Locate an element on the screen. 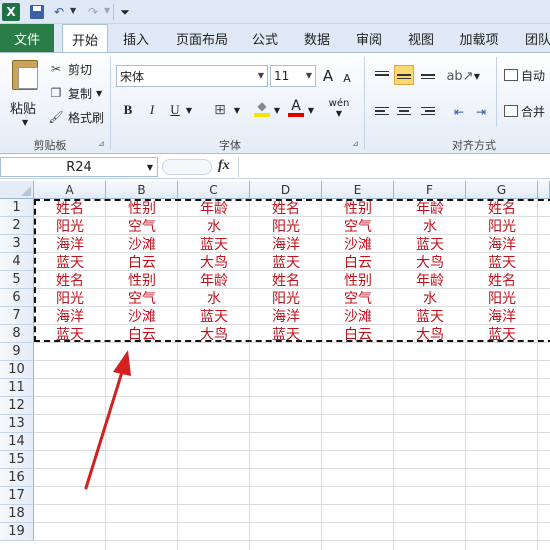  row-header-2: 2 is located at coordinates (17, 226).